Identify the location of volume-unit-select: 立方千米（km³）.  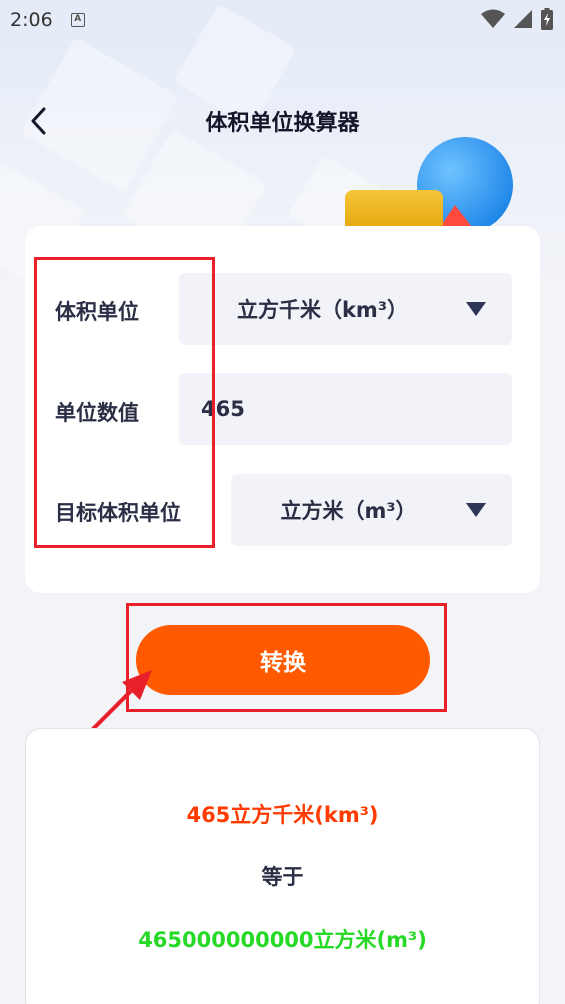
(345, 309).